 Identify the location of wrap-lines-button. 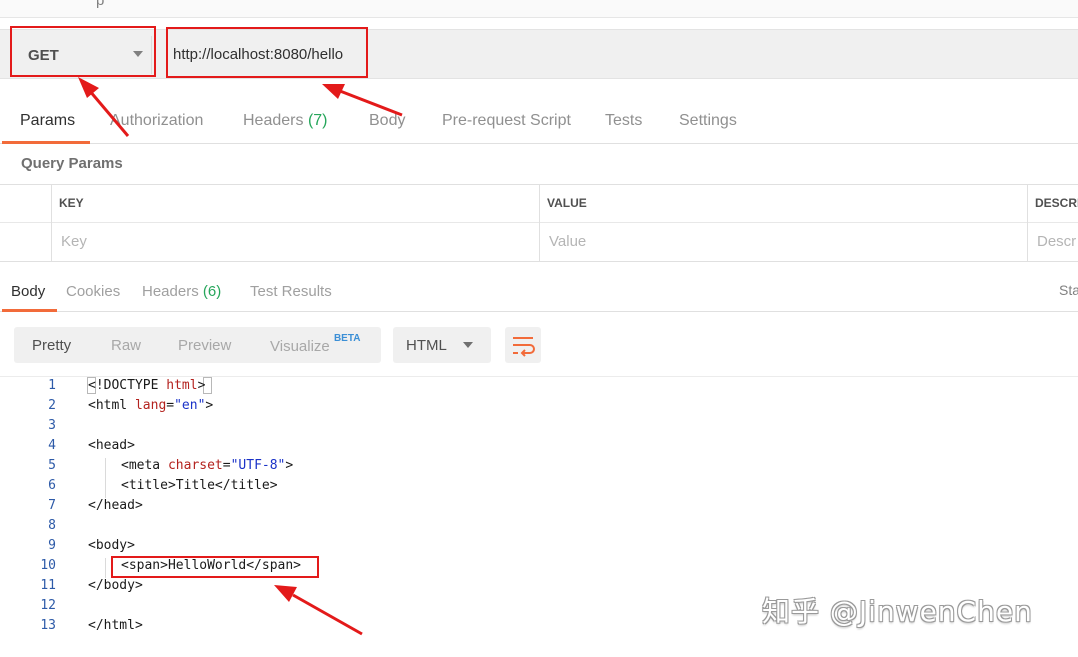
(523, 345).